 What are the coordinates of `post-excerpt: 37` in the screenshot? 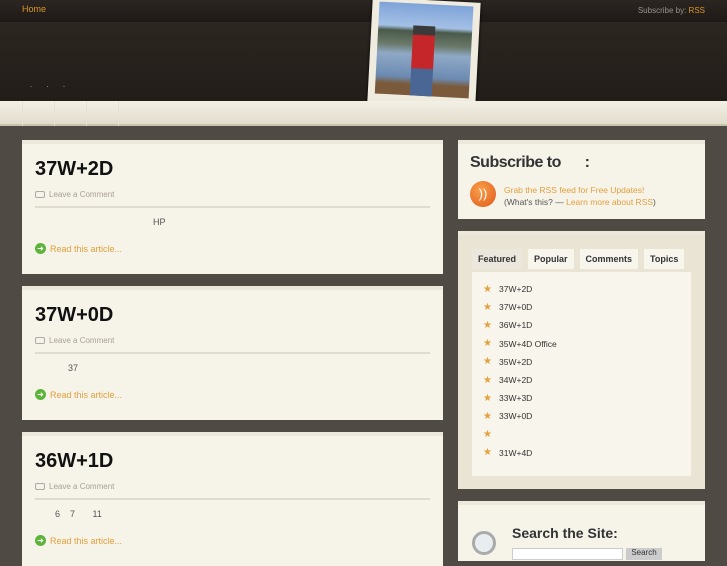 It's located at (73, 368).